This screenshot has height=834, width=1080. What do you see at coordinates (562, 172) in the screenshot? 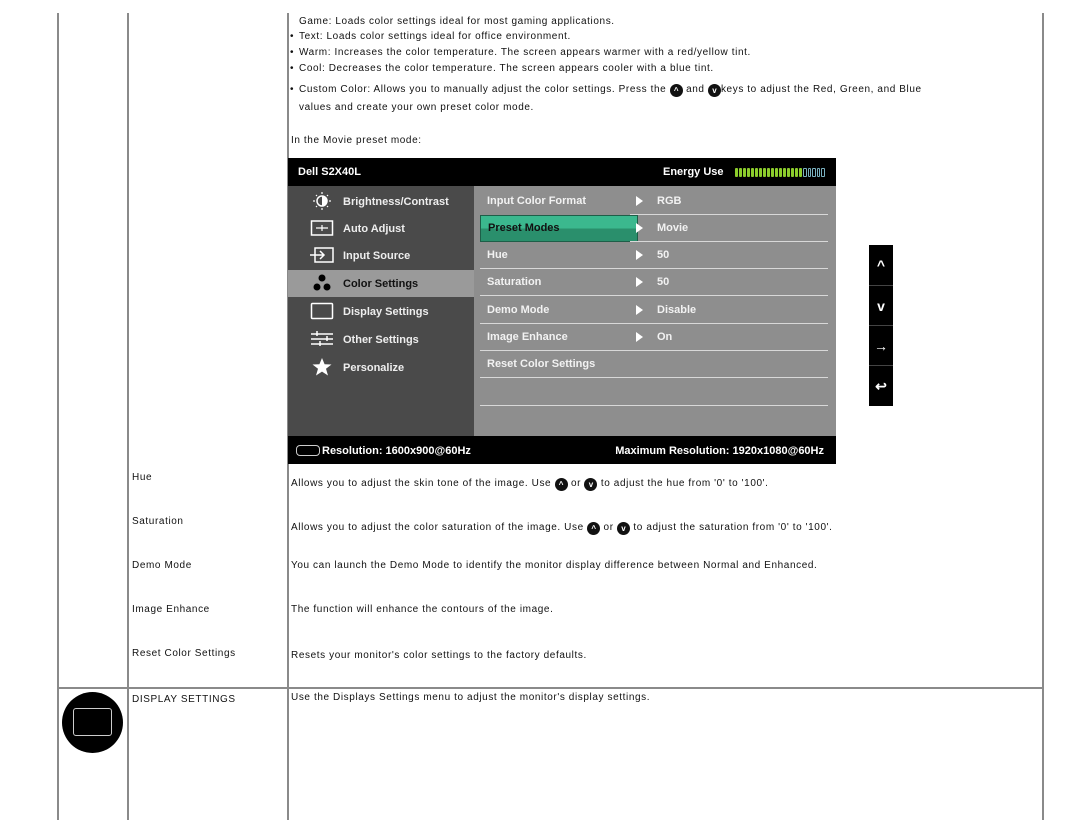
I see `osd-header: Dell S2X40L Energy Use` at bounding box center [562, 172].